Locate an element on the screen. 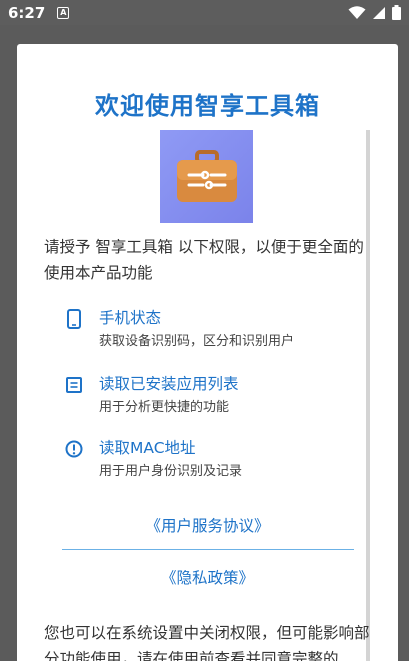  footer-text: 您也可以在系统设置中关闭权限，但可能影响部分功能使用，请在使用前查看并同意完整的 is located at coordinates (207, 642).